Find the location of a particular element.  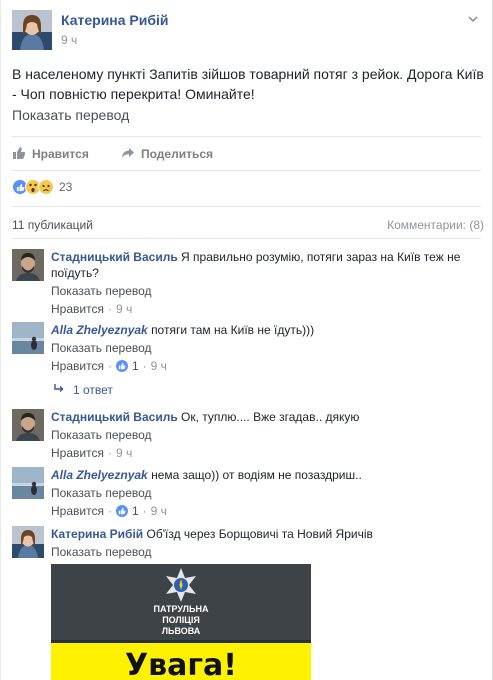

comment-text: нема защо)) от водіям не позаздриш.. is located at coordinates (256, 475).